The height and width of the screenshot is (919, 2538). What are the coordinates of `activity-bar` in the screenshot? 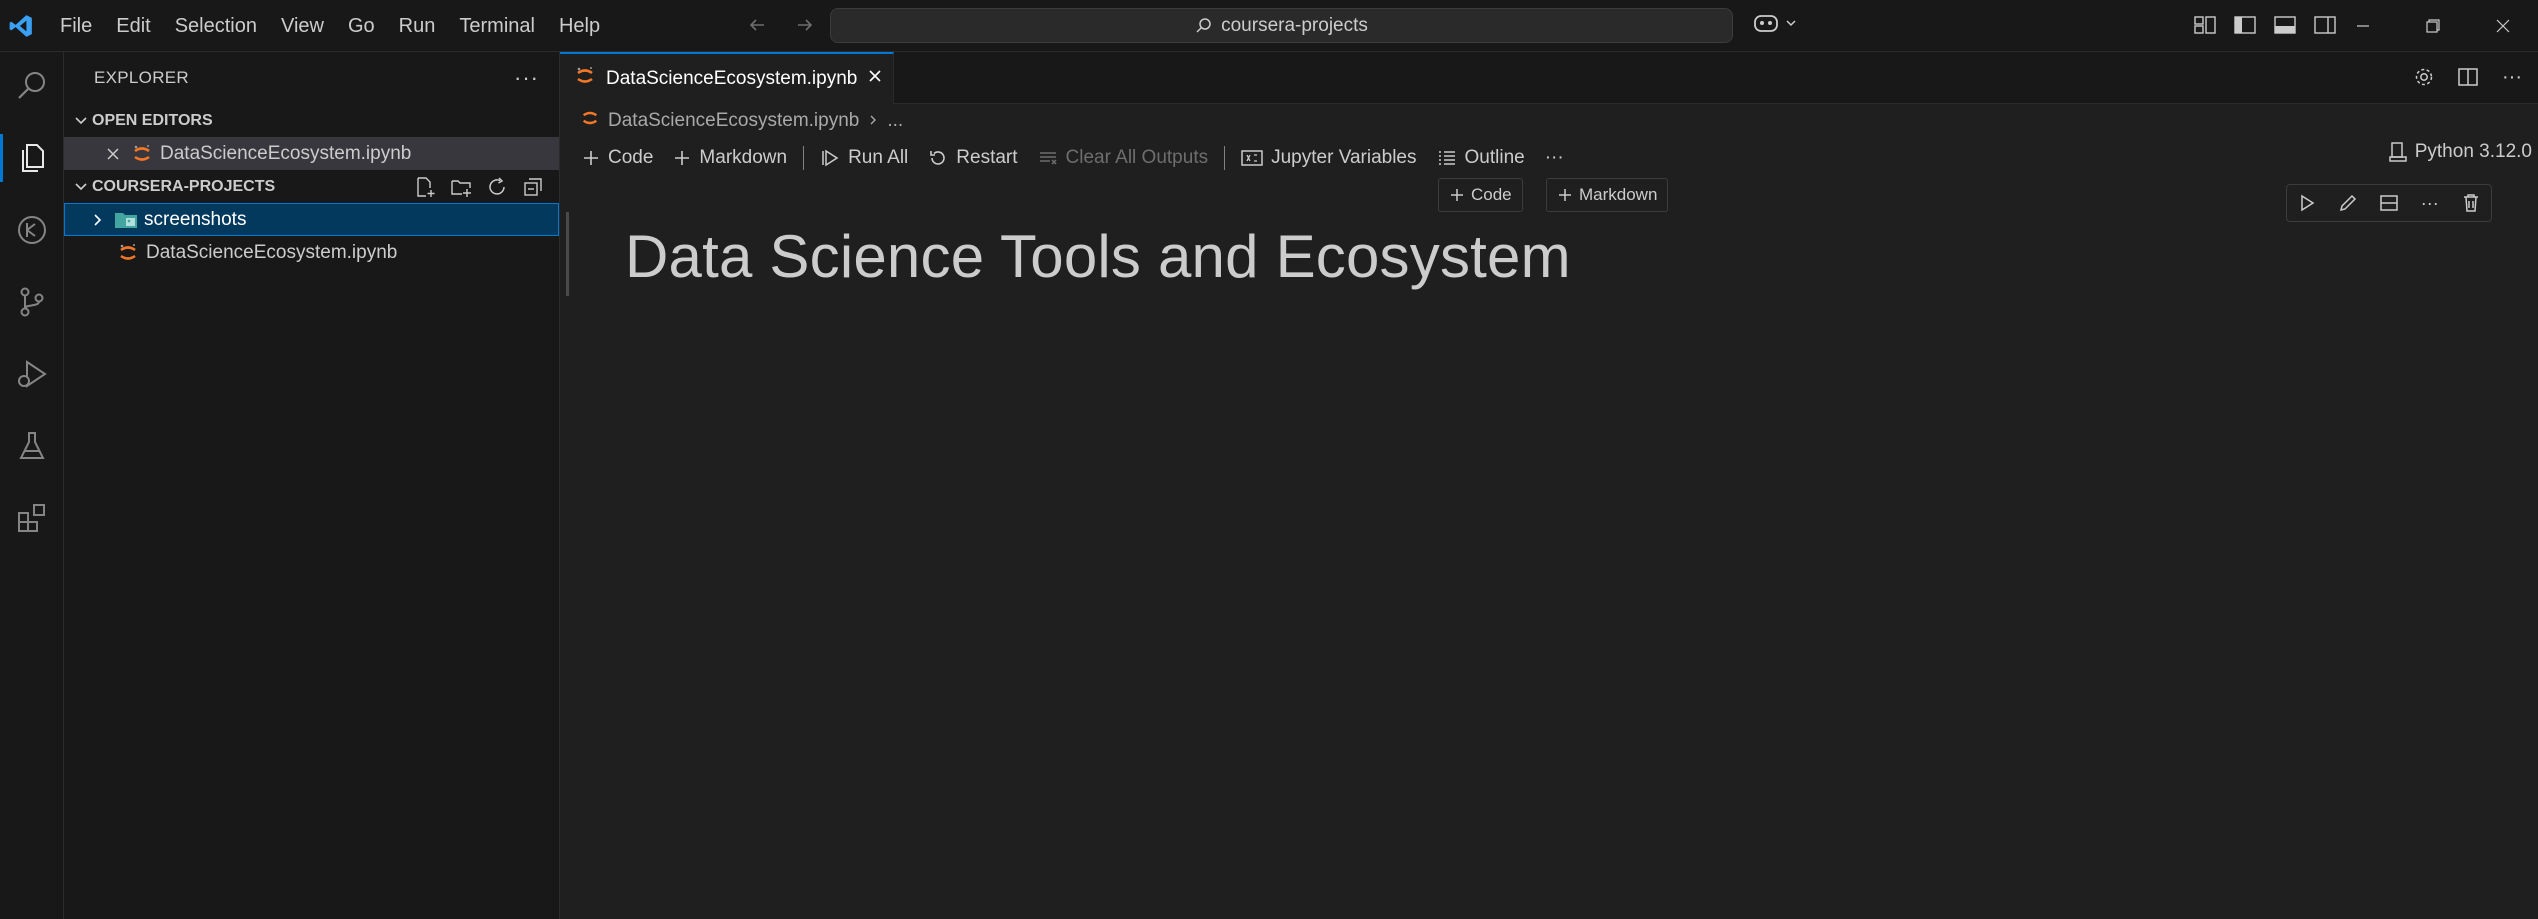 It's located at (32, 485).